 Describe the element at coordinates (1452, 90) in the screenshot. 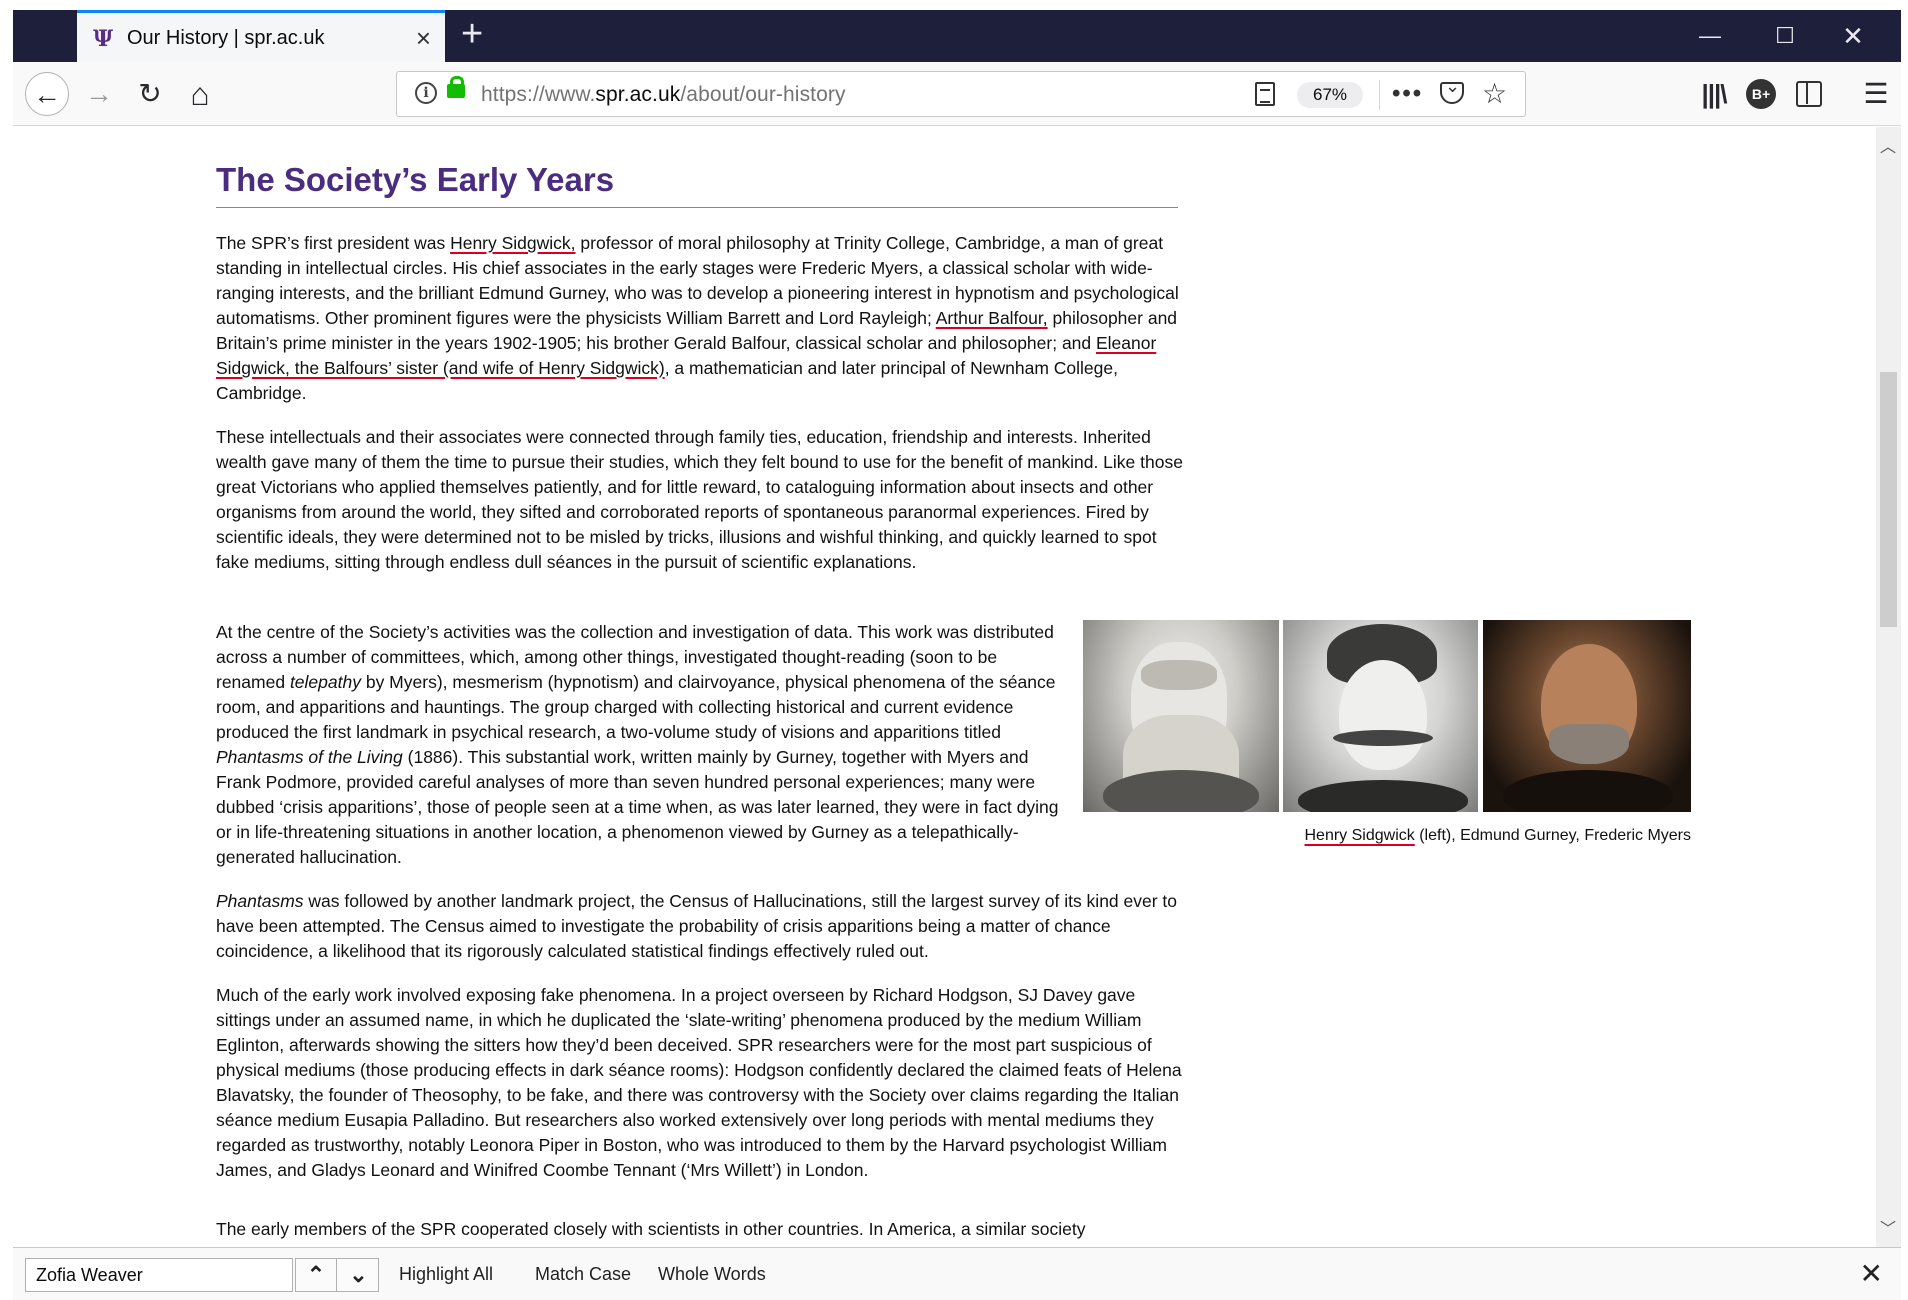

I see `pocket-icon` at that location.